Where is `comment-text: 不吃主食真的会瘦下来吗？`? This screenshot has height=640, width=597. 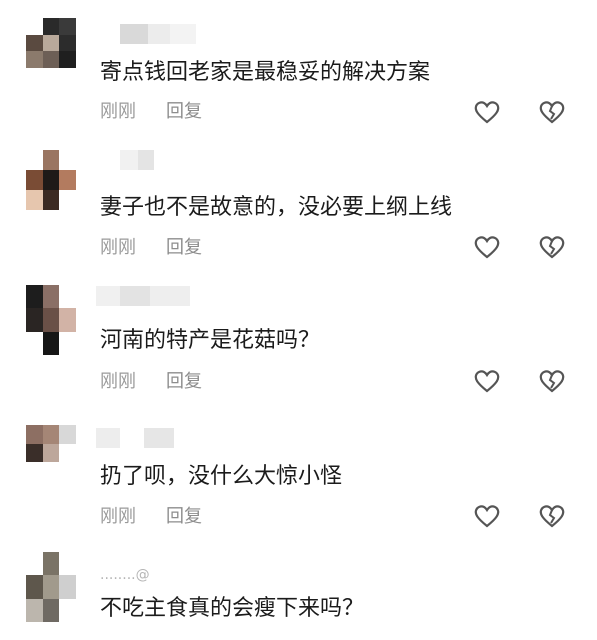 comment-text: 不吃主食真的会瘦下来吗？ is located at coordinates (232, 608).